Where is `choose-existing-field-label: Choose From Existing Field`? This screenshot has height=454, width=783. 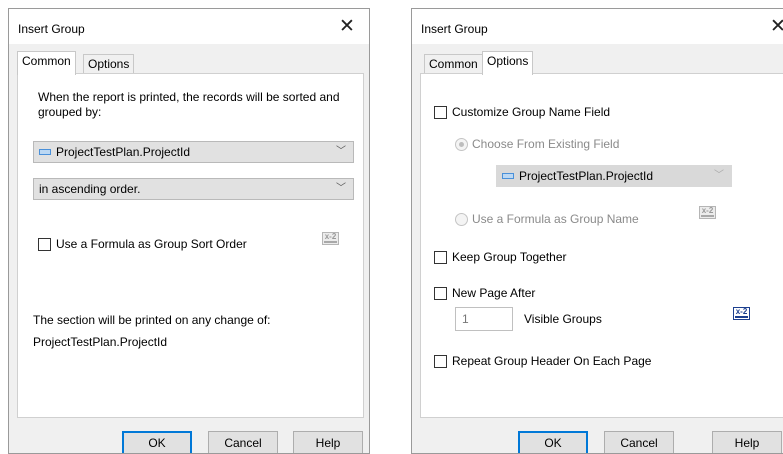 choose-existing-field-label: Choose From Existing Field is located at coordinates (545, 144).